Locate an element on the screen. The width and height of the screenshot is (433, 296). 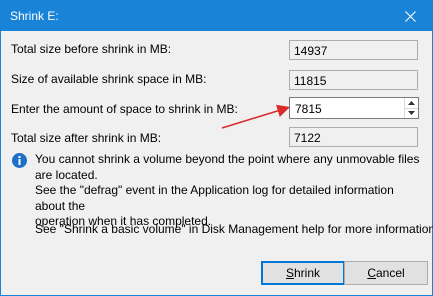
cancel-mnemonic: C is located at coordinates (371, 273).